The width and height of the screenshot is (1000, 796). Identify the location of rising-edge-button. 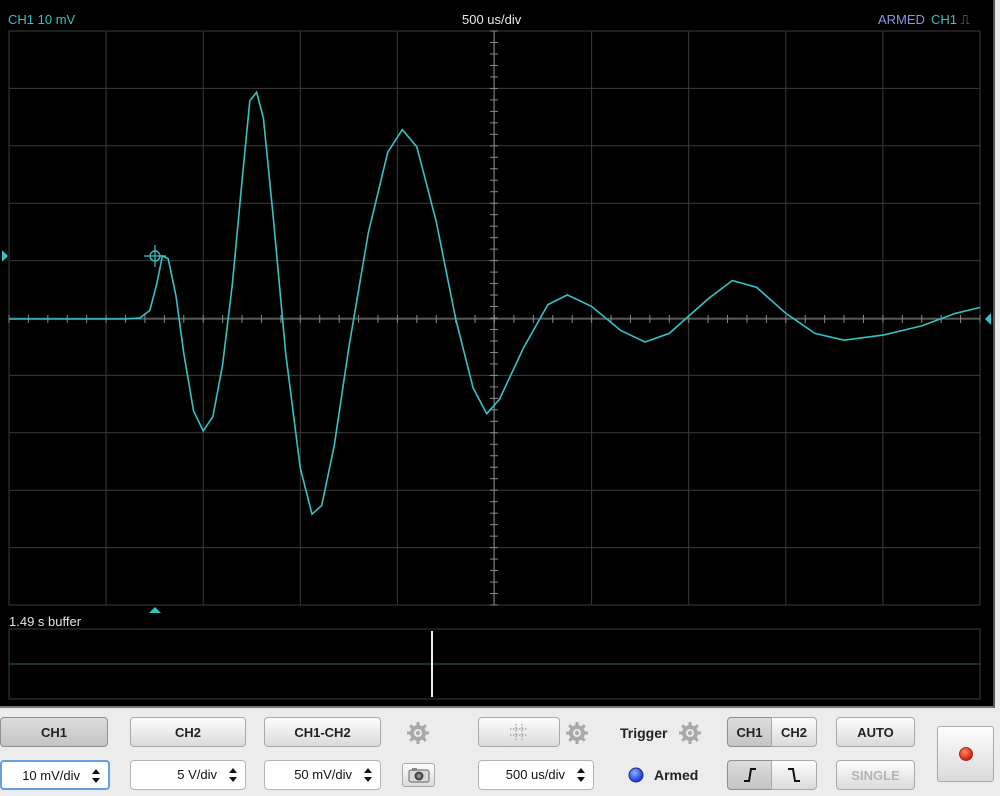
(749, 775).